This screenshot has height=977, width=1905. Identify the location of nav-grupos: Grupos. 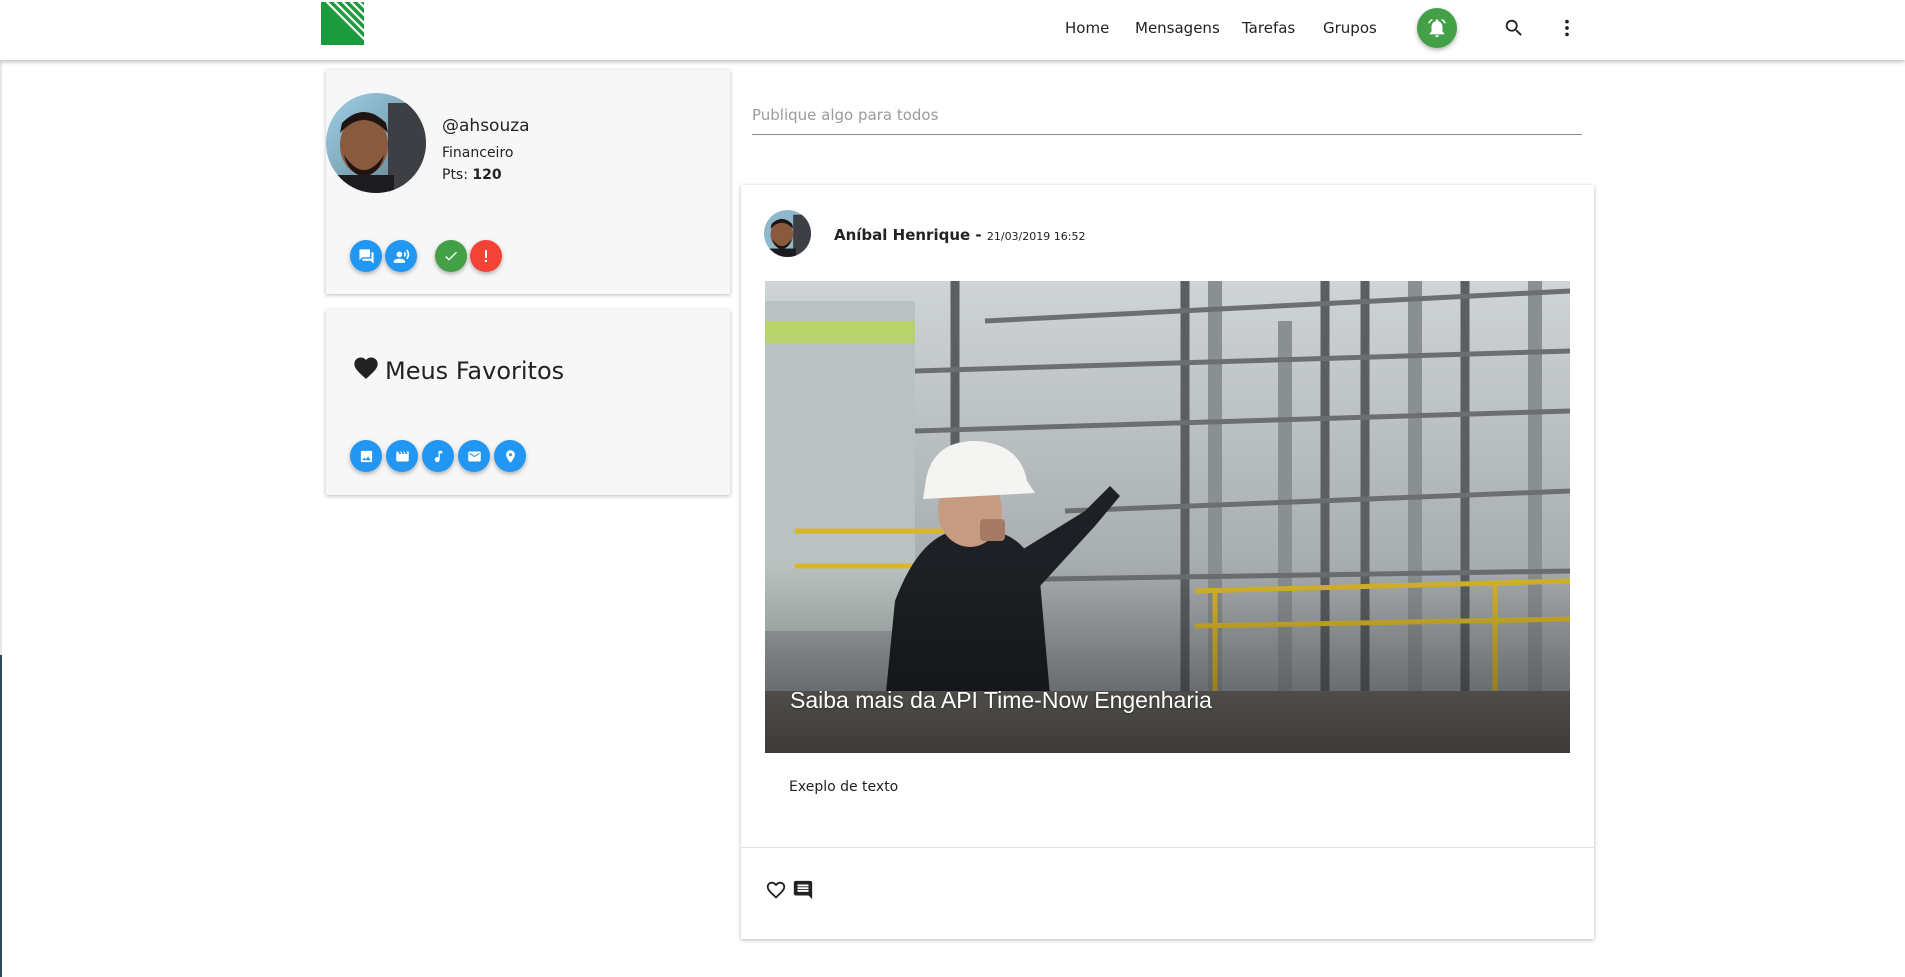
(1350, 28).